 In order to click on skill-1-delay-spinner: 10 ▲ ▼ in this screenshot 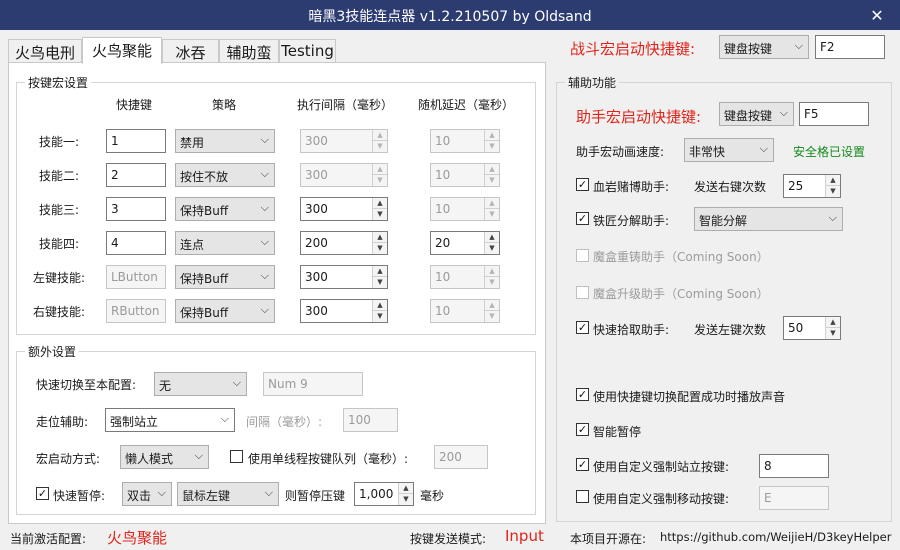, I will do `click(465, 141)`.